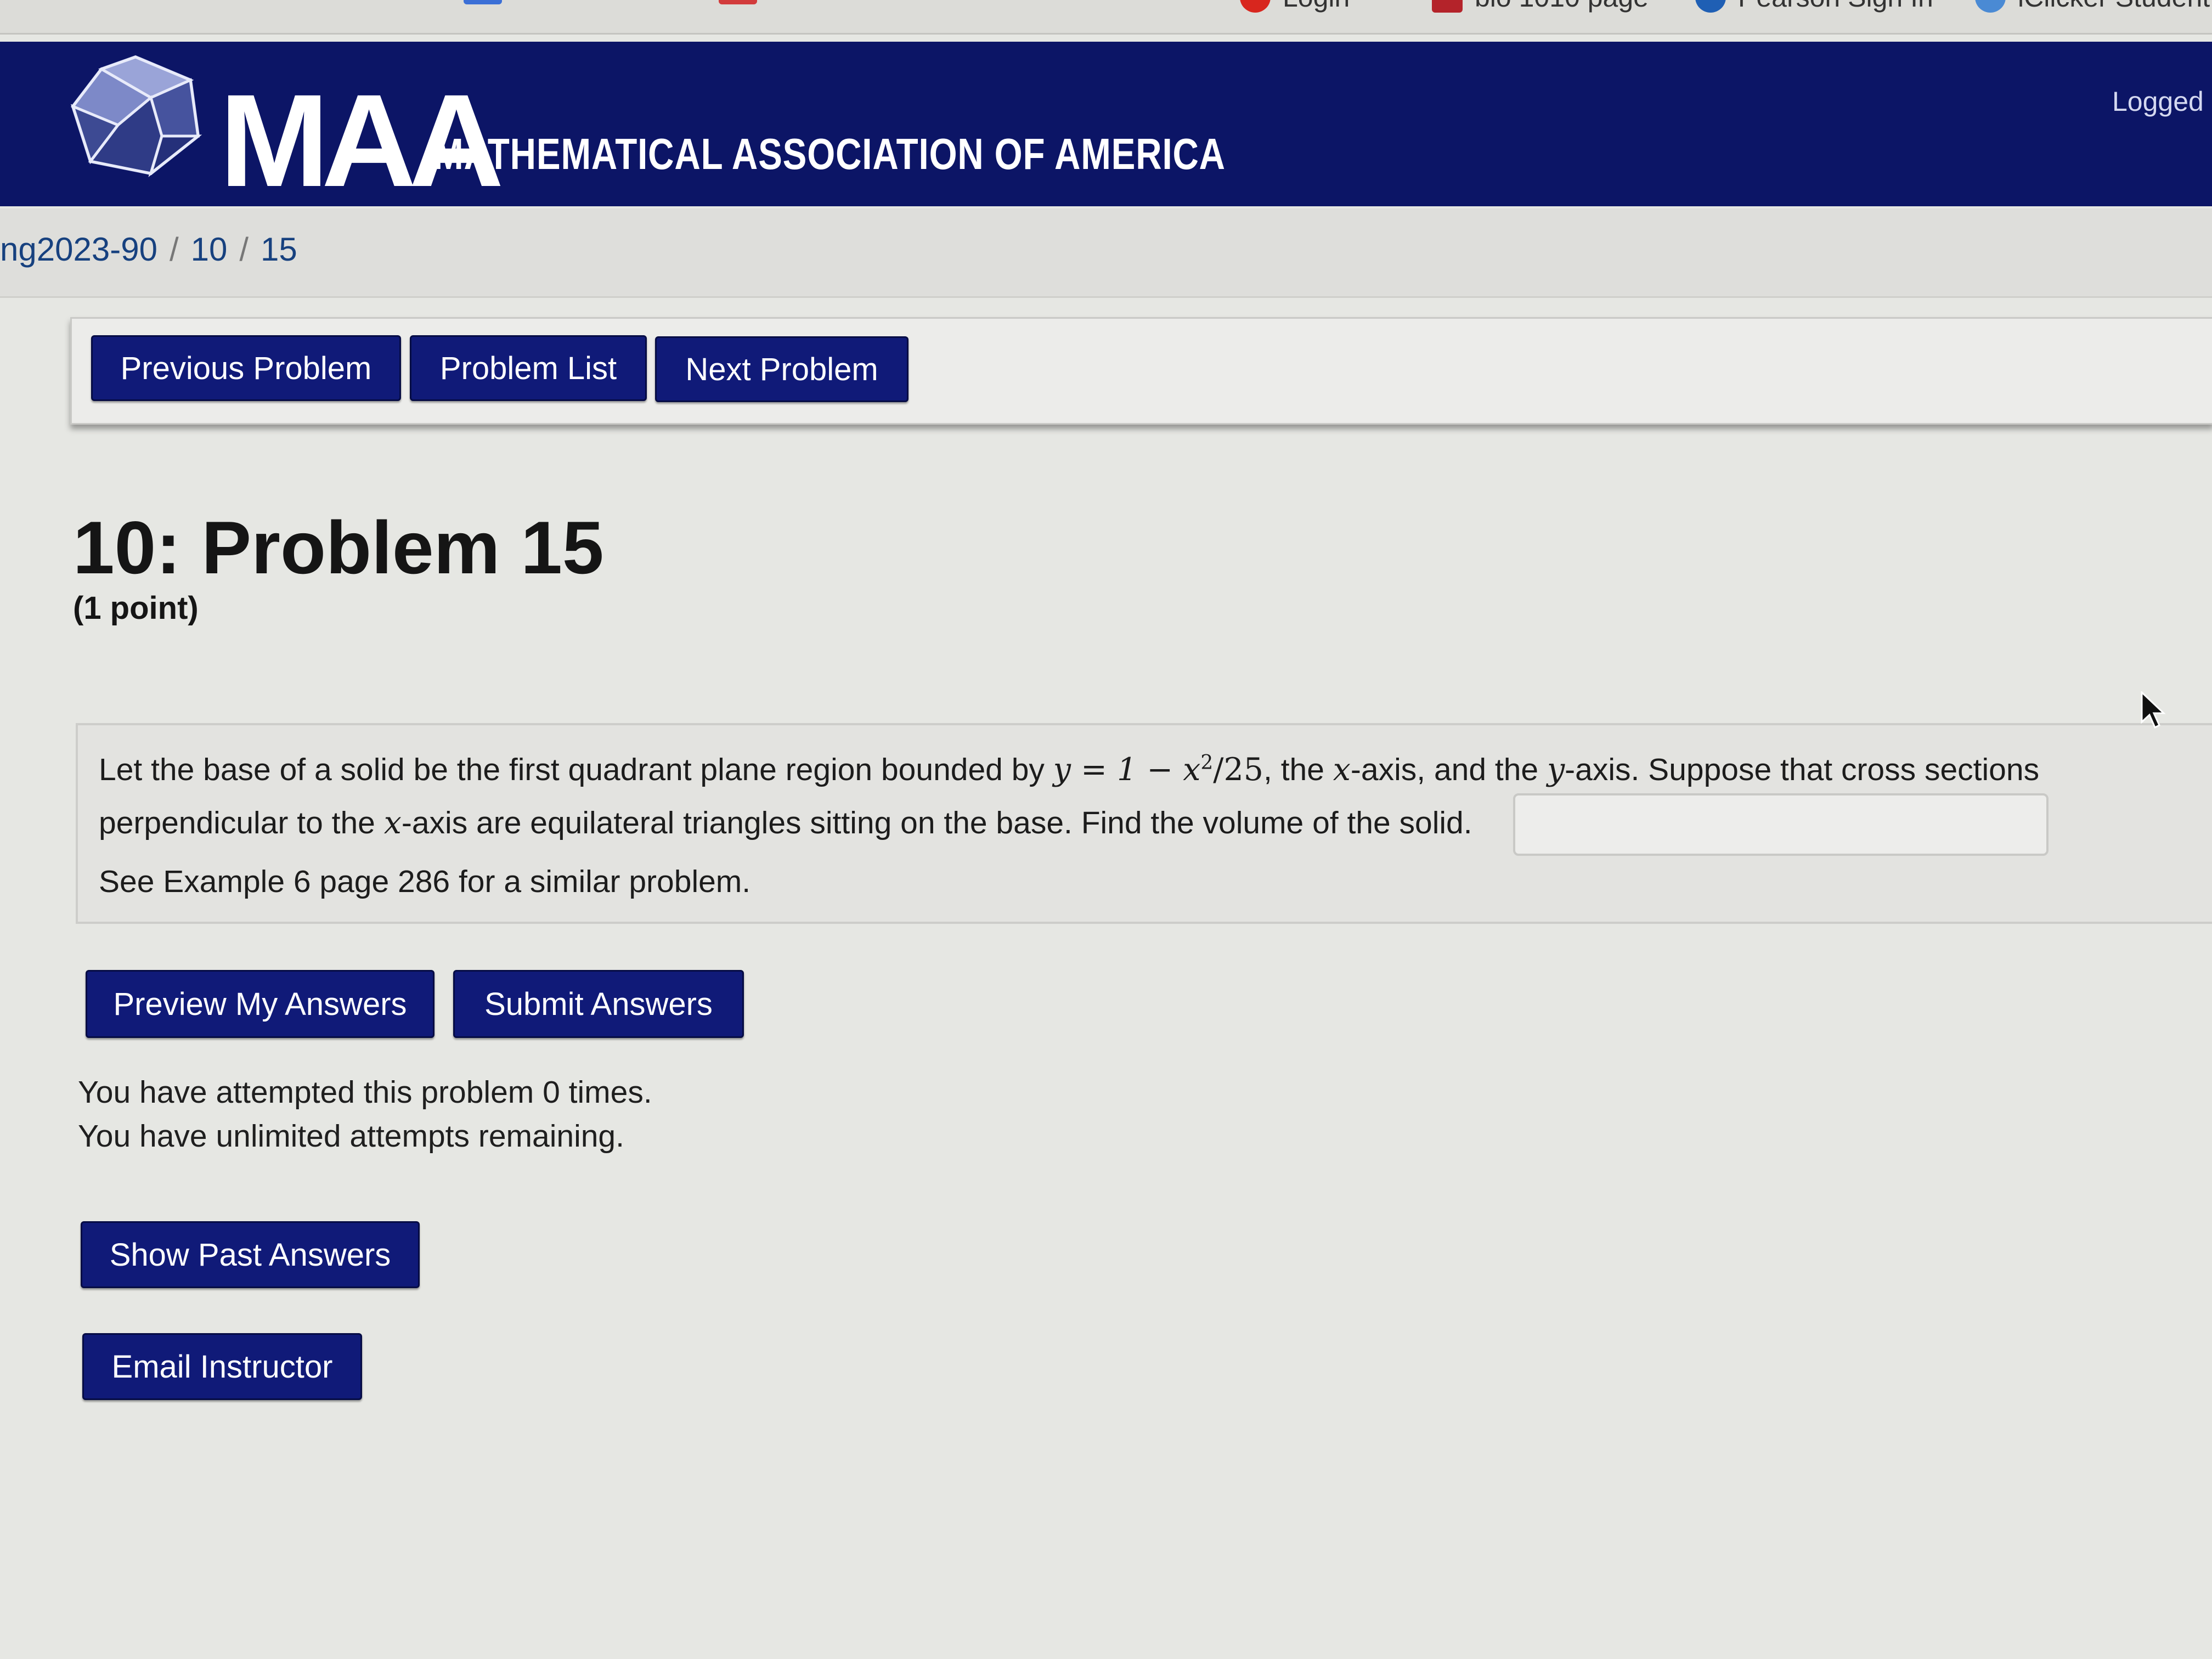 This screenshot has width=2212, height=1659. I want to click on attempts-count-text: You have attempted this problem 0 times., so click(365, 1092).